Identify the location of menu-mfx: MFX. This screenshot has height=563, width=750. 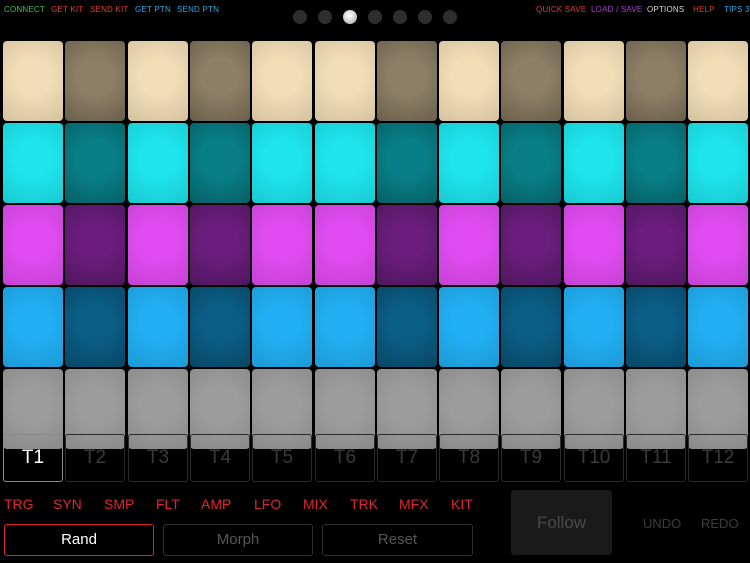
(414, 504).